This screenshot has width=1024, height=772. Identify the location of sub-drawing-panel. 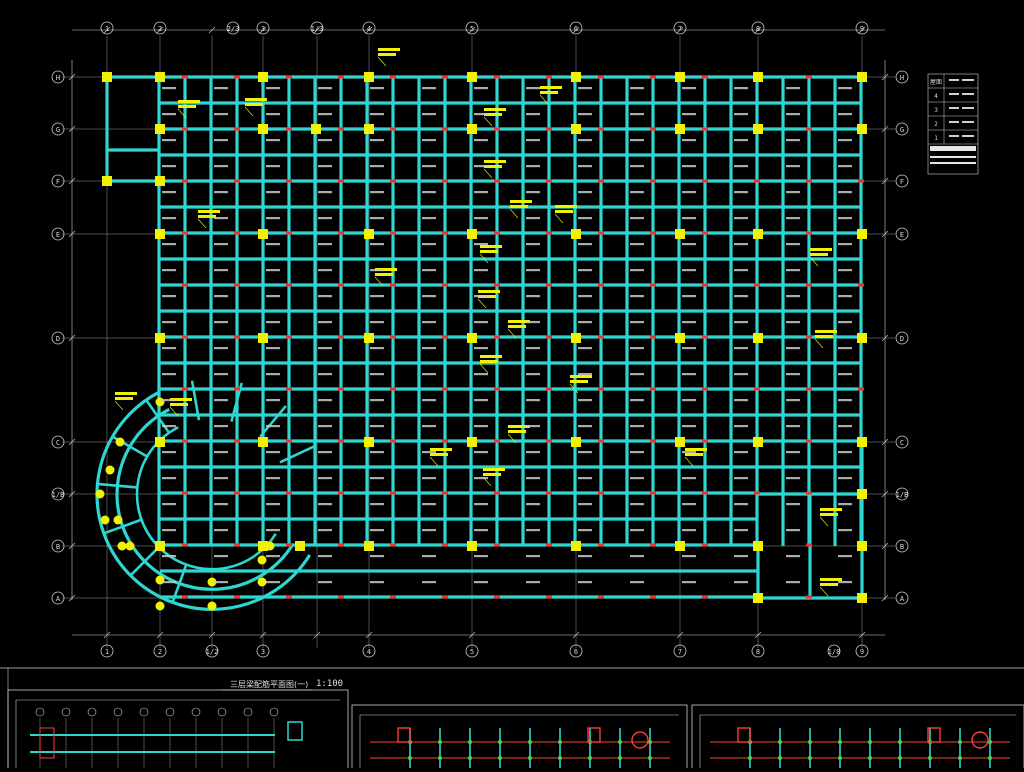
(857, 738).